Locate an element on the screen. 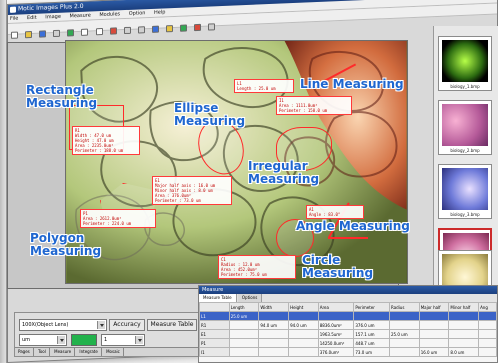 This screenshot has width=498, height=363. tab-integrate: Integrate is located at coordinates (89, 352).